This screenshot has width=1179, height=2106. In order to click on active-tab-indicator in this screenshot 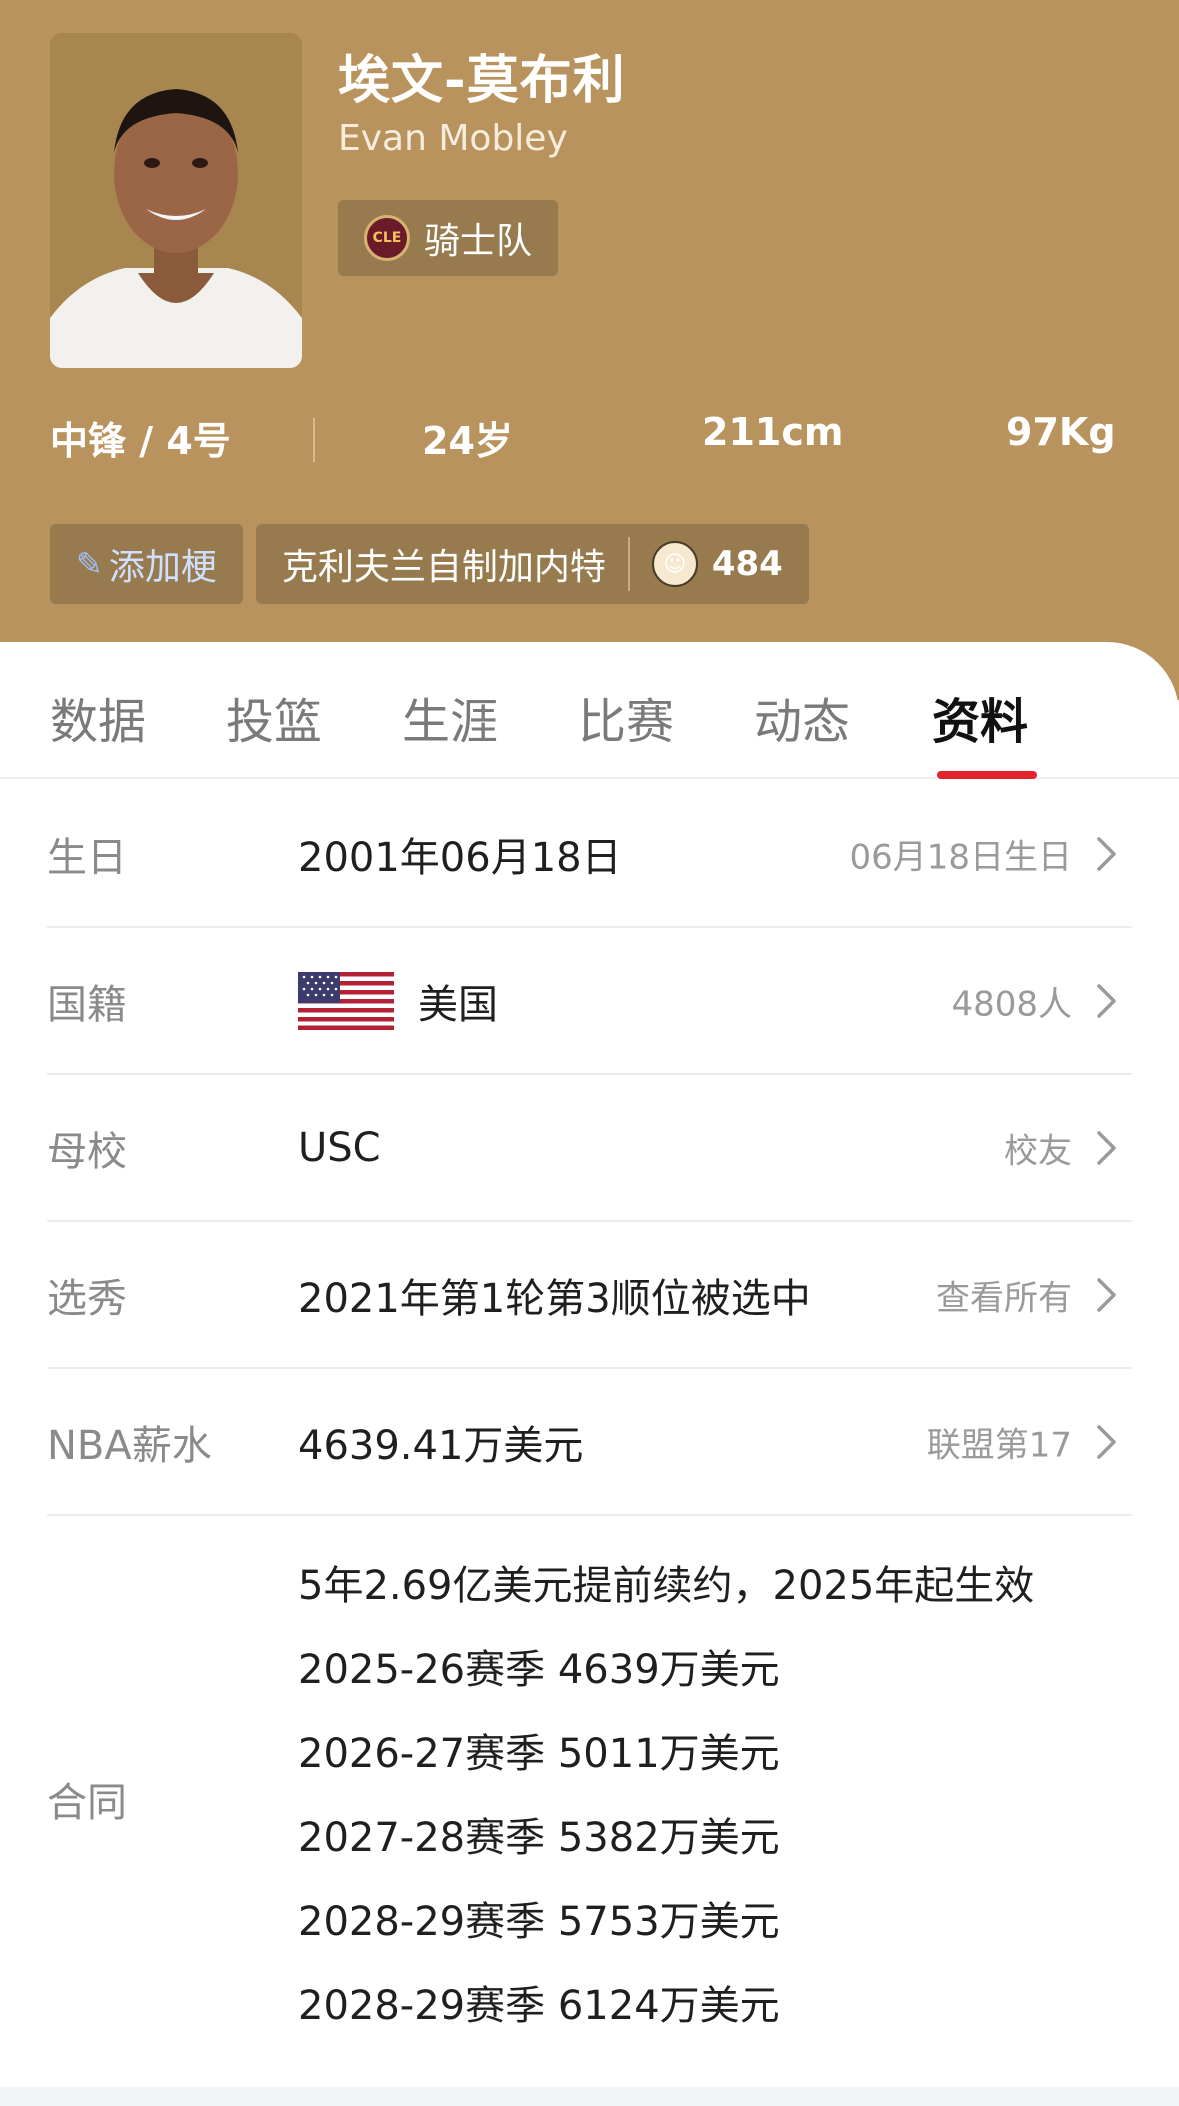, I will do `click(987, 775)`.